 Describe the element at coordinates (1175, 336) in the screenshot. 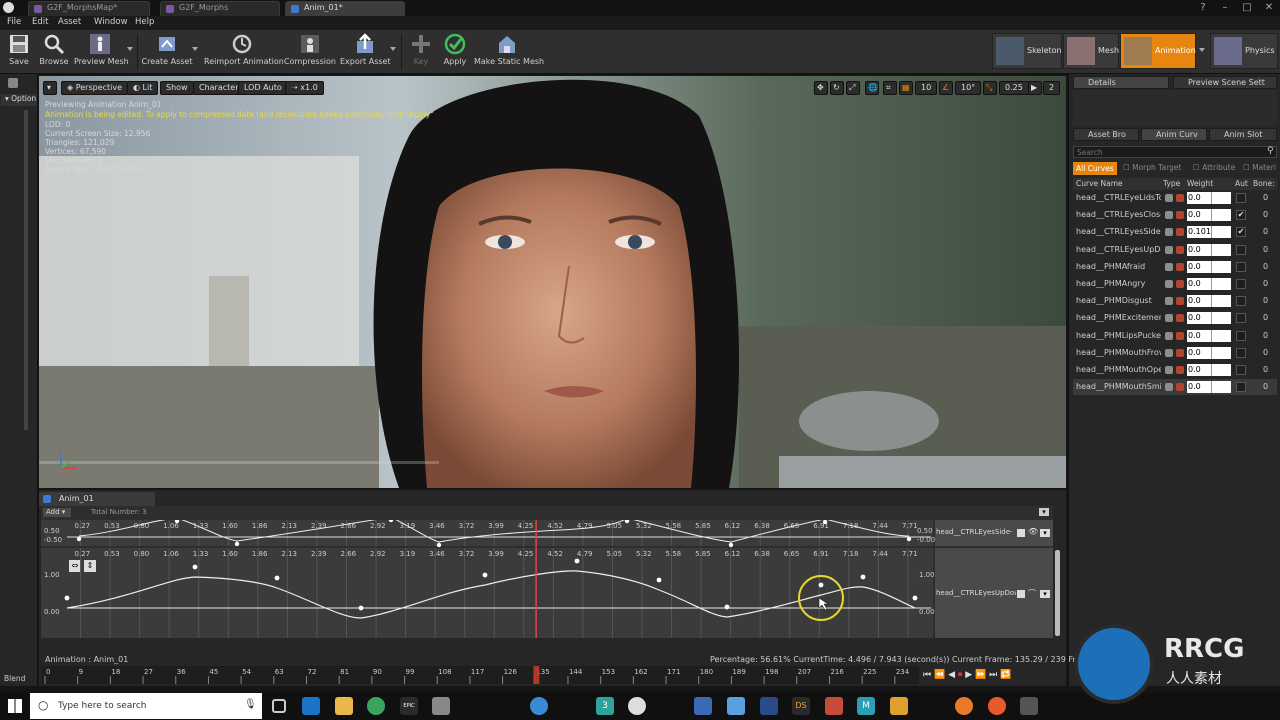

I see `curve-row: head__PHMLipsPucker 0.0 0` at that location.